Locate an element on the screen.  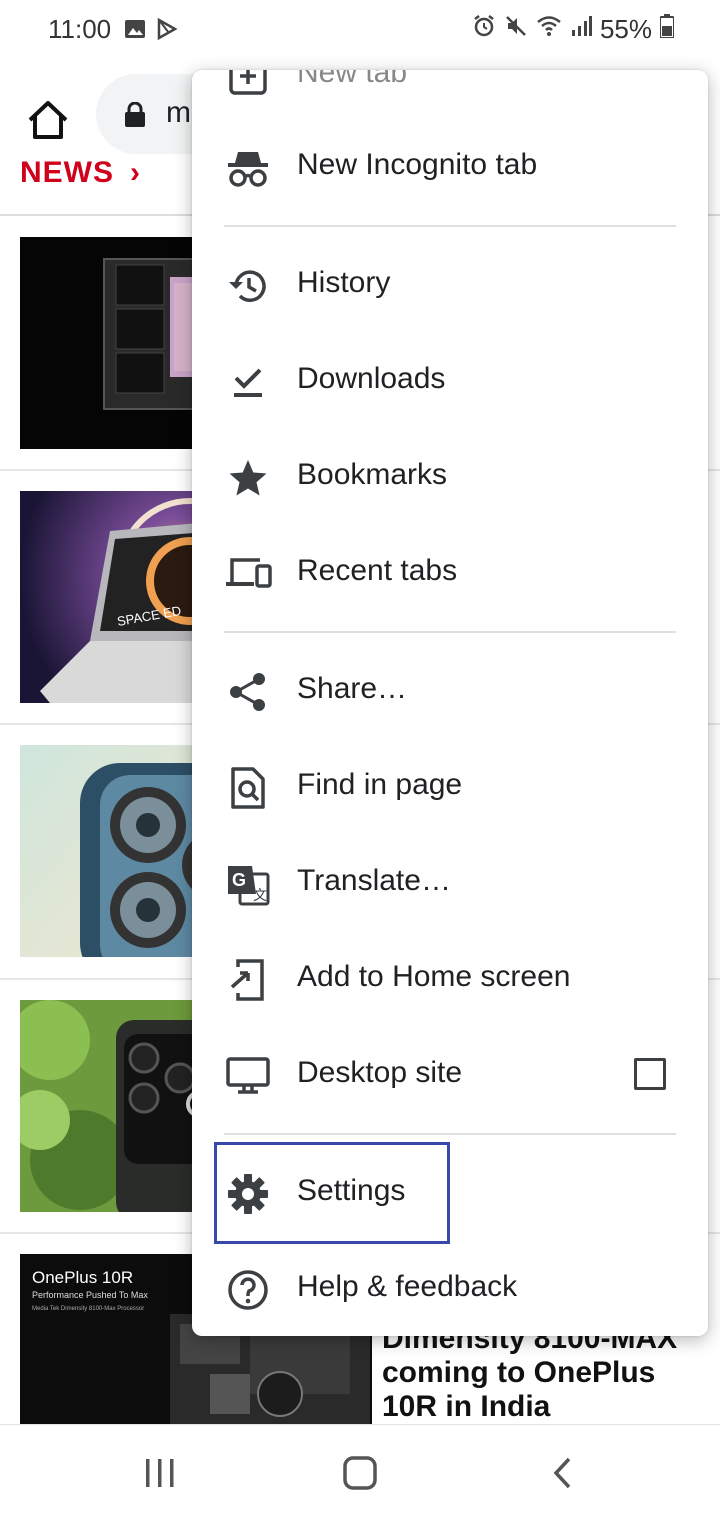
menu-item-recent-tabs: Recent tabs is located at coordinates (450, 574).